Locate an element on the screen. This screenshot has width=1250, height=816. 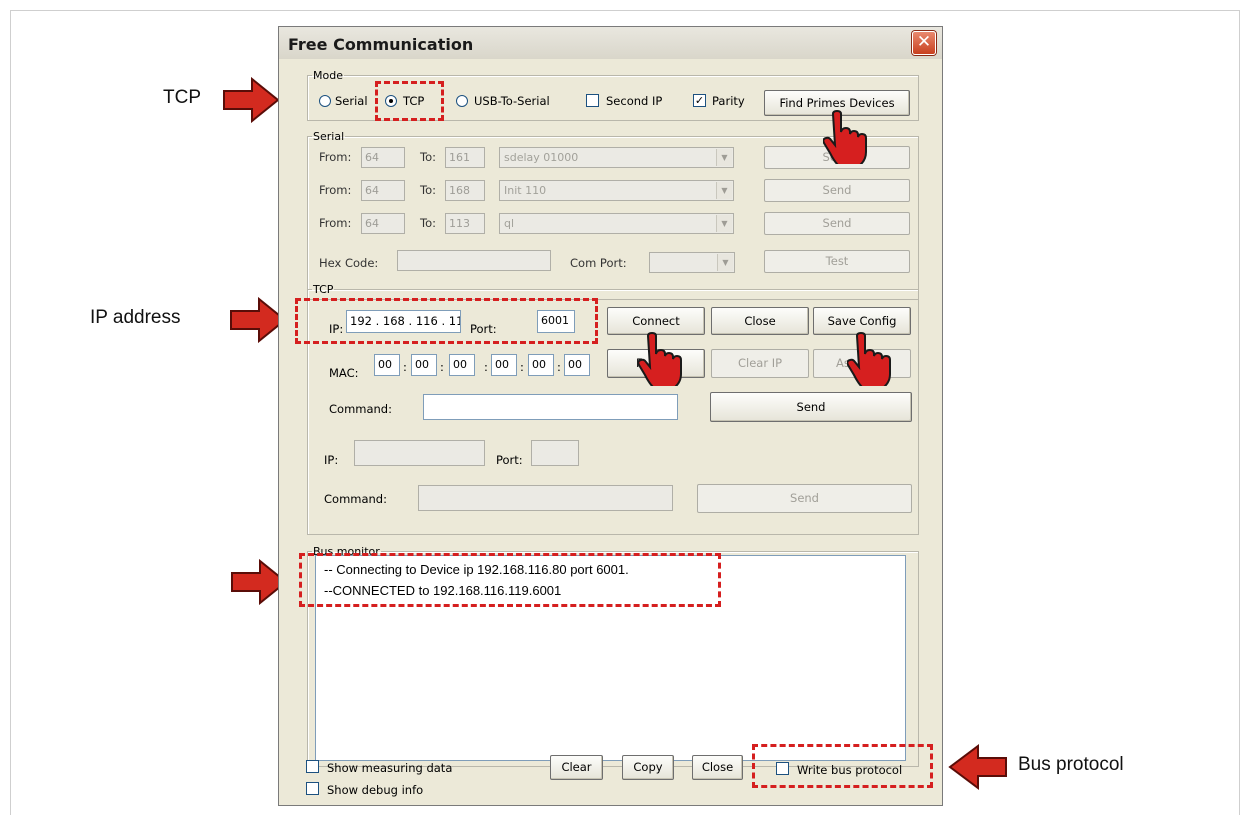
connect-button: Connect is located at coordinates (656, 321).